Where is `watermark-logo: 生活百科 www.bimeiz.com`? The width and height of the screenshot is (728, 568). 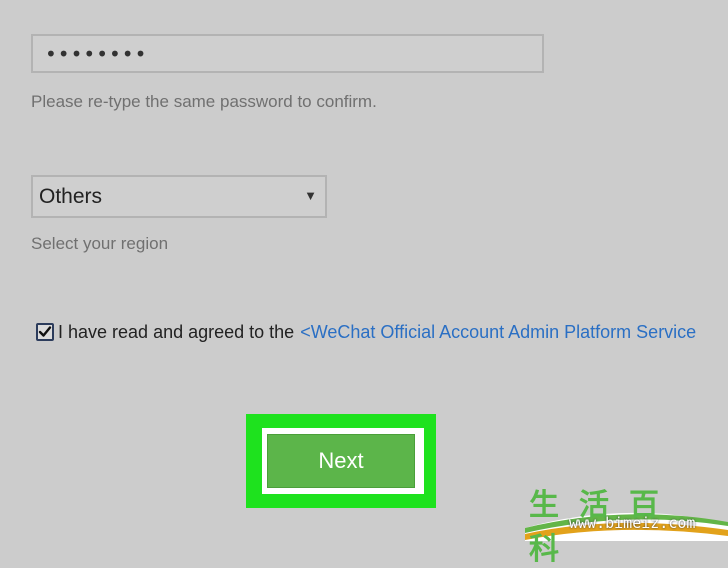
watermark-logo: 生活百科 www.bimeiz.com is located at coordinates (626, 522).